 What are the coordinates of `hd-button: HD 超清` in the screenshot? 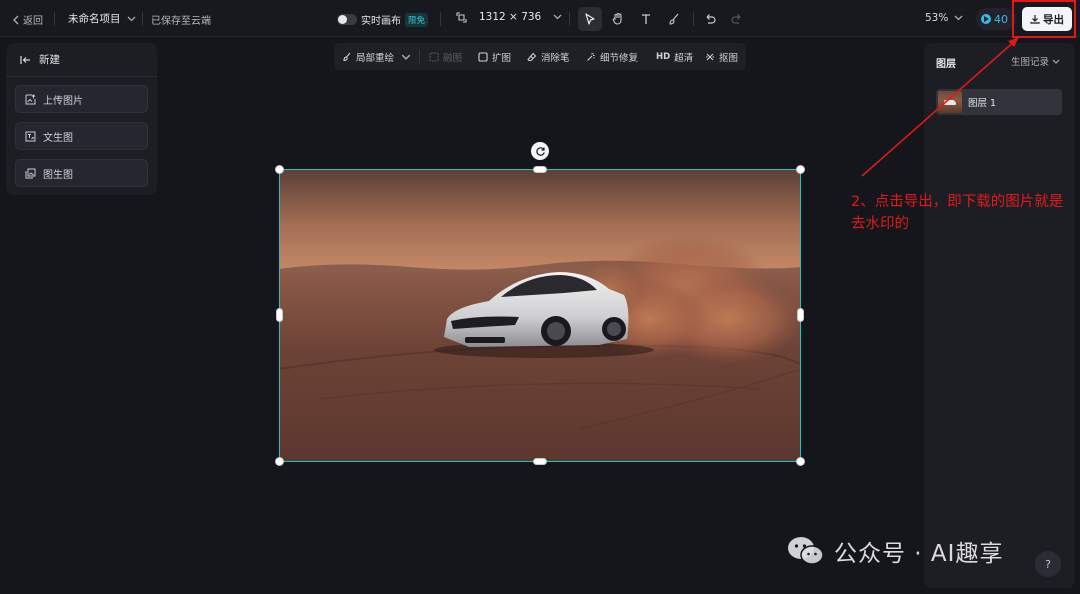 It's located at (674, 56).